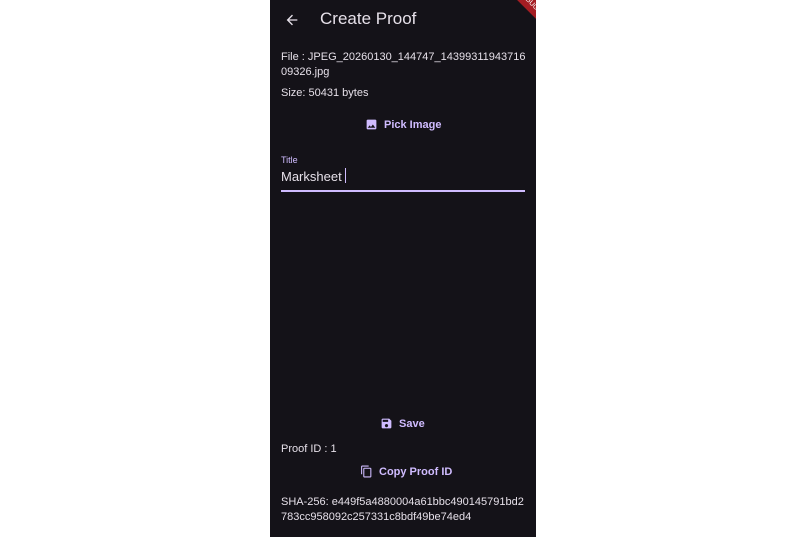 Image resolution: width=806 pixels, height=537 pixels. I want to click on app-bar: Create Proof, so click(403, 20).